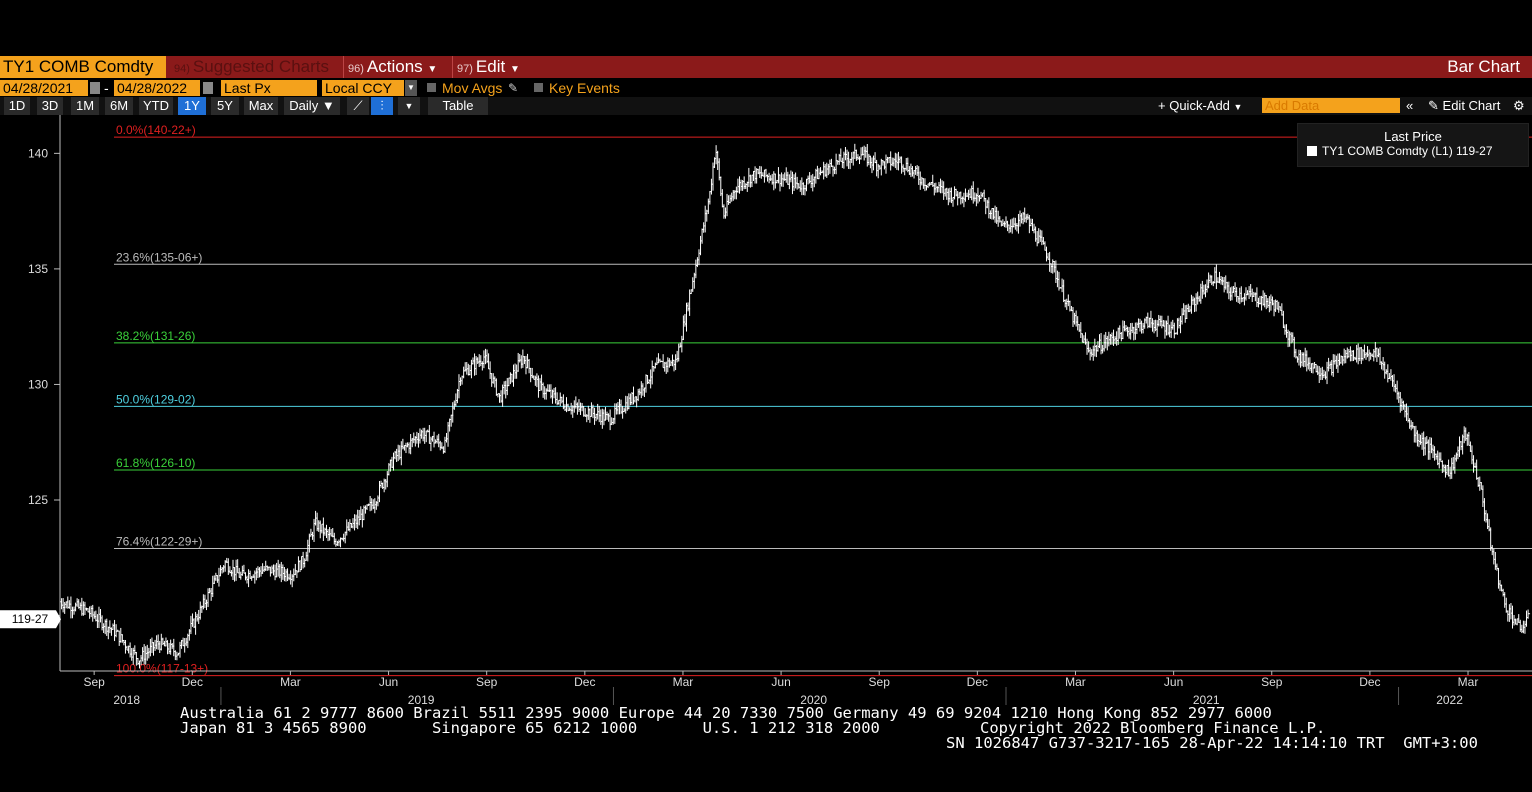  What do you see at coordinates (155, 336) in the screenshot?
I see `fib-level-label: 38.2%(131-26)` at bounding box center [155, 336].